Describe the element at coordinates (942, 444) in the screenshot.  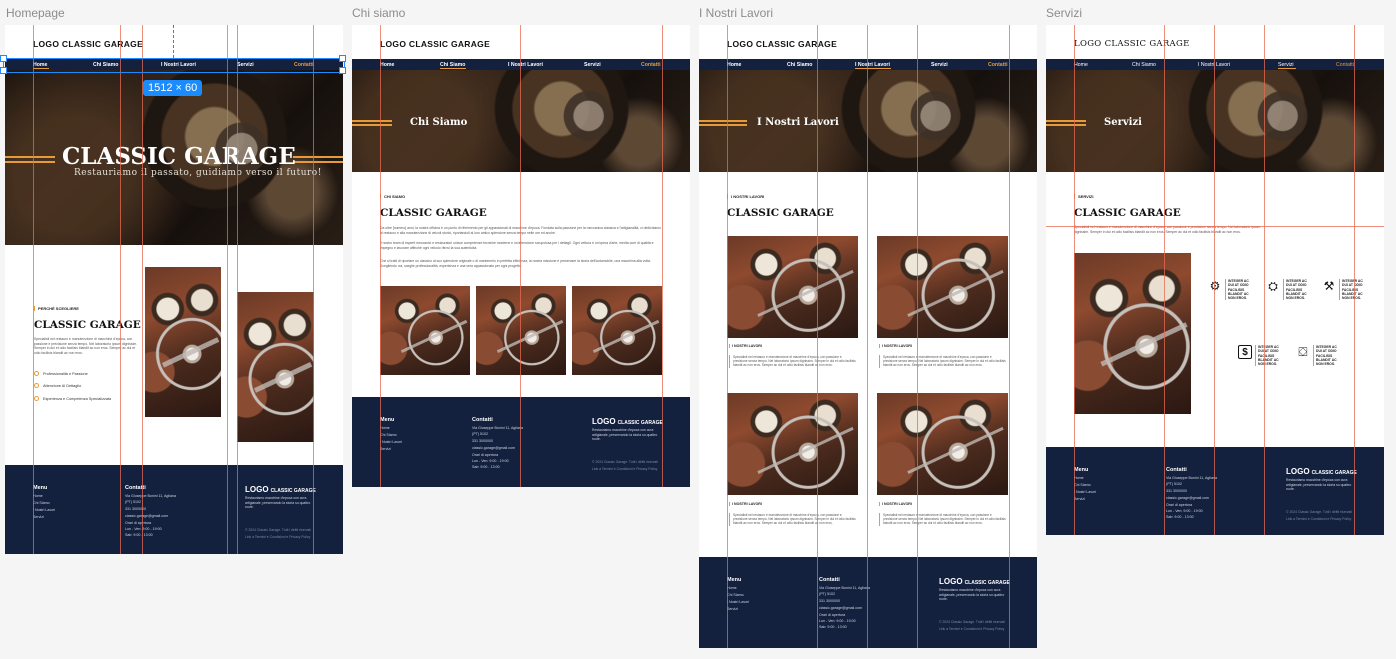
I see `car-photo` at that location.